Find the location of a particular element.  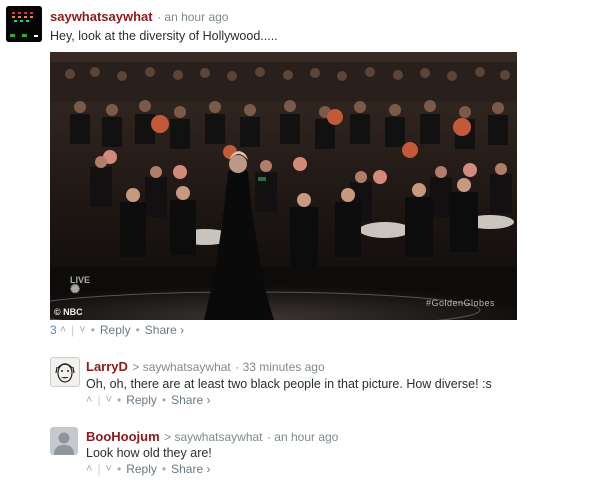

author-name: BooHoojum is located at coordinates (123, 436).